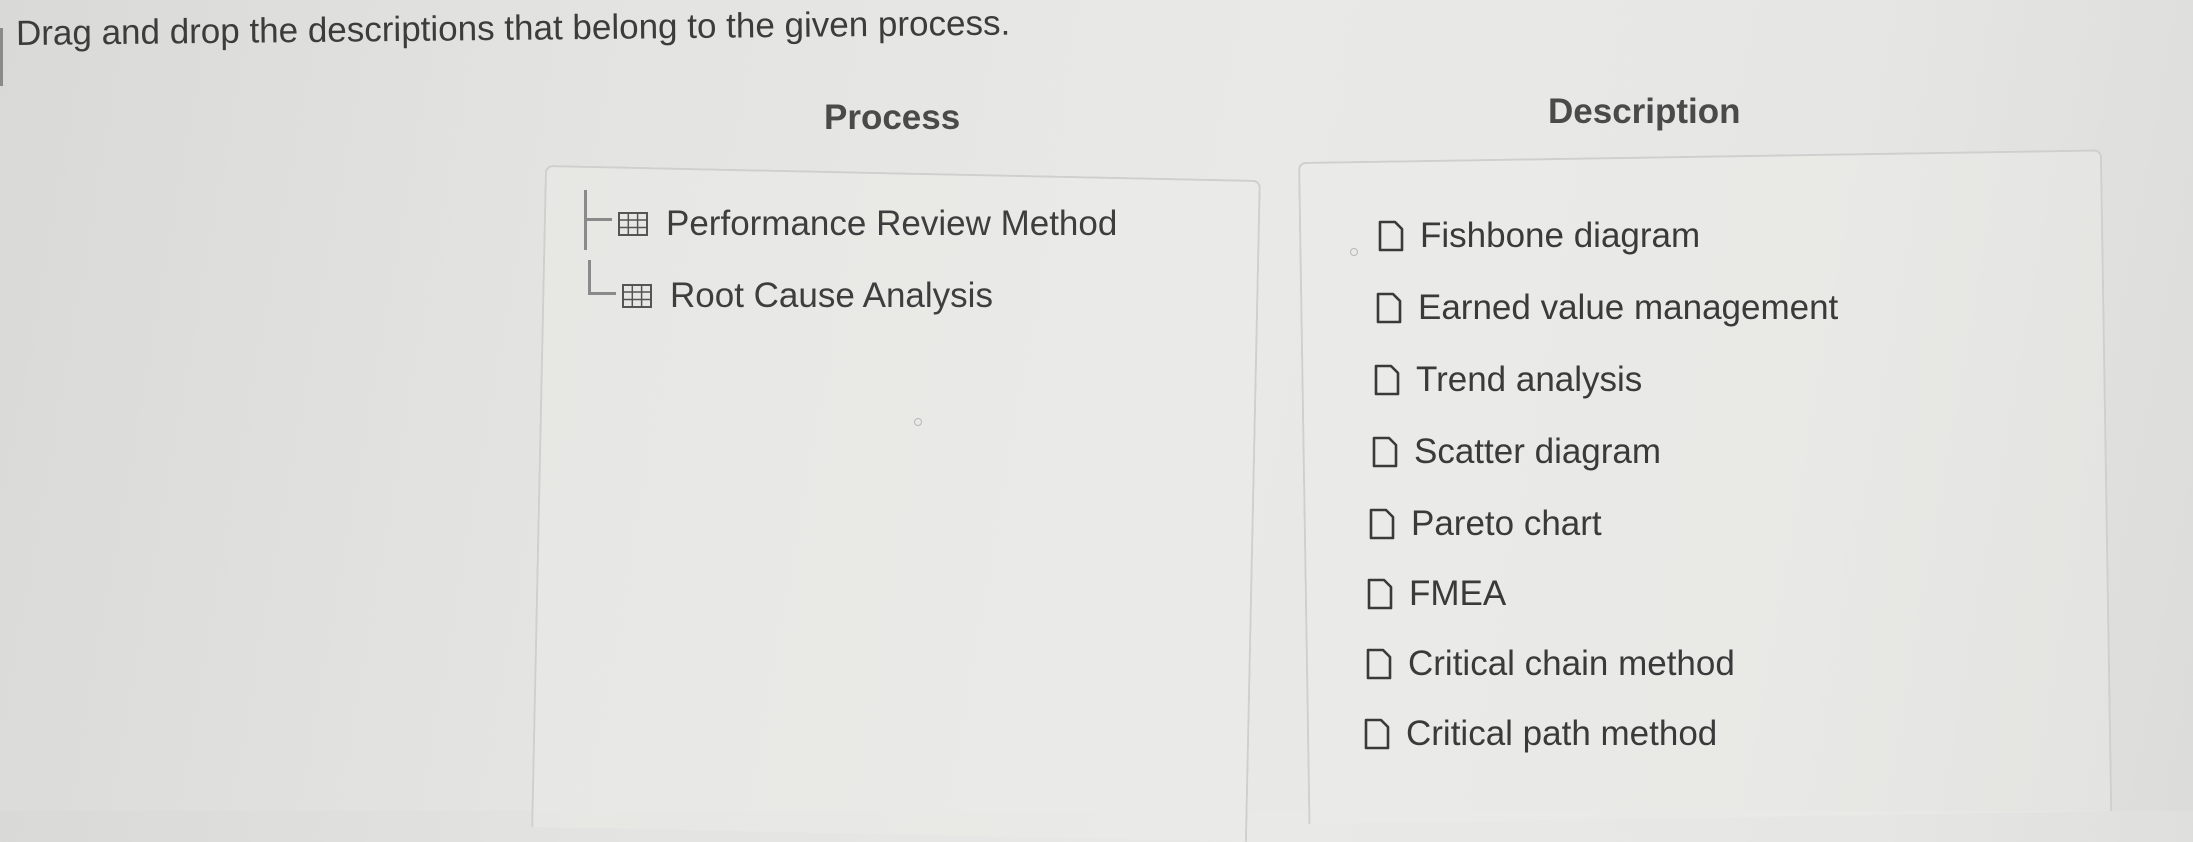 The image size is (2193, 842). I want to click on draggable-description-item: Scatter diagram, so click(1605, 452).